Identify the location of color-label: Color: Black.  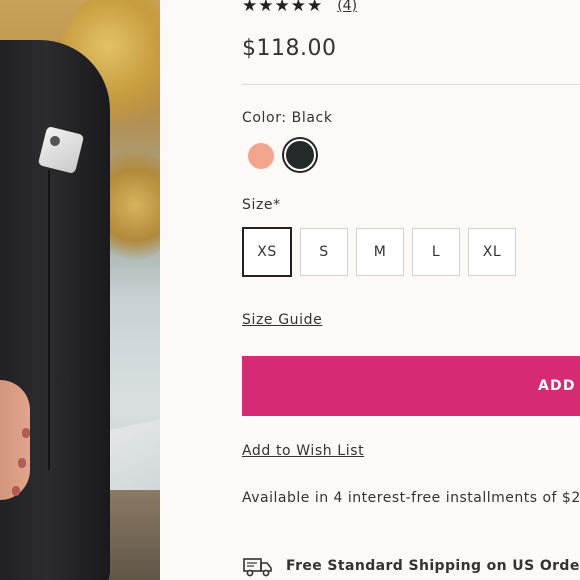
(287, 118).